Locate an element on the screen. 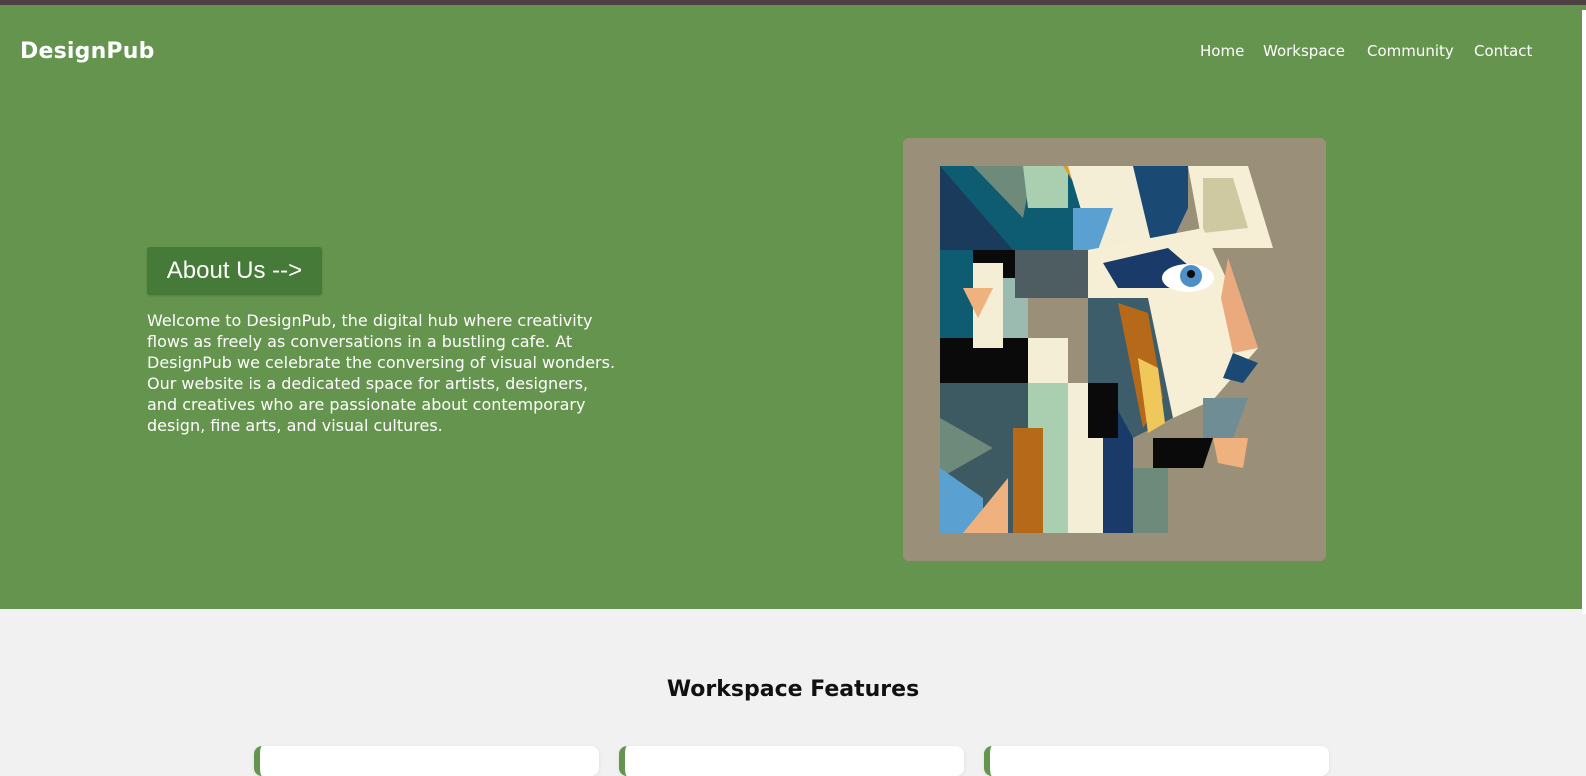 This screenshot has height=776, width=1586. nav-home-link: Home is located at coordinates (1222, 51).